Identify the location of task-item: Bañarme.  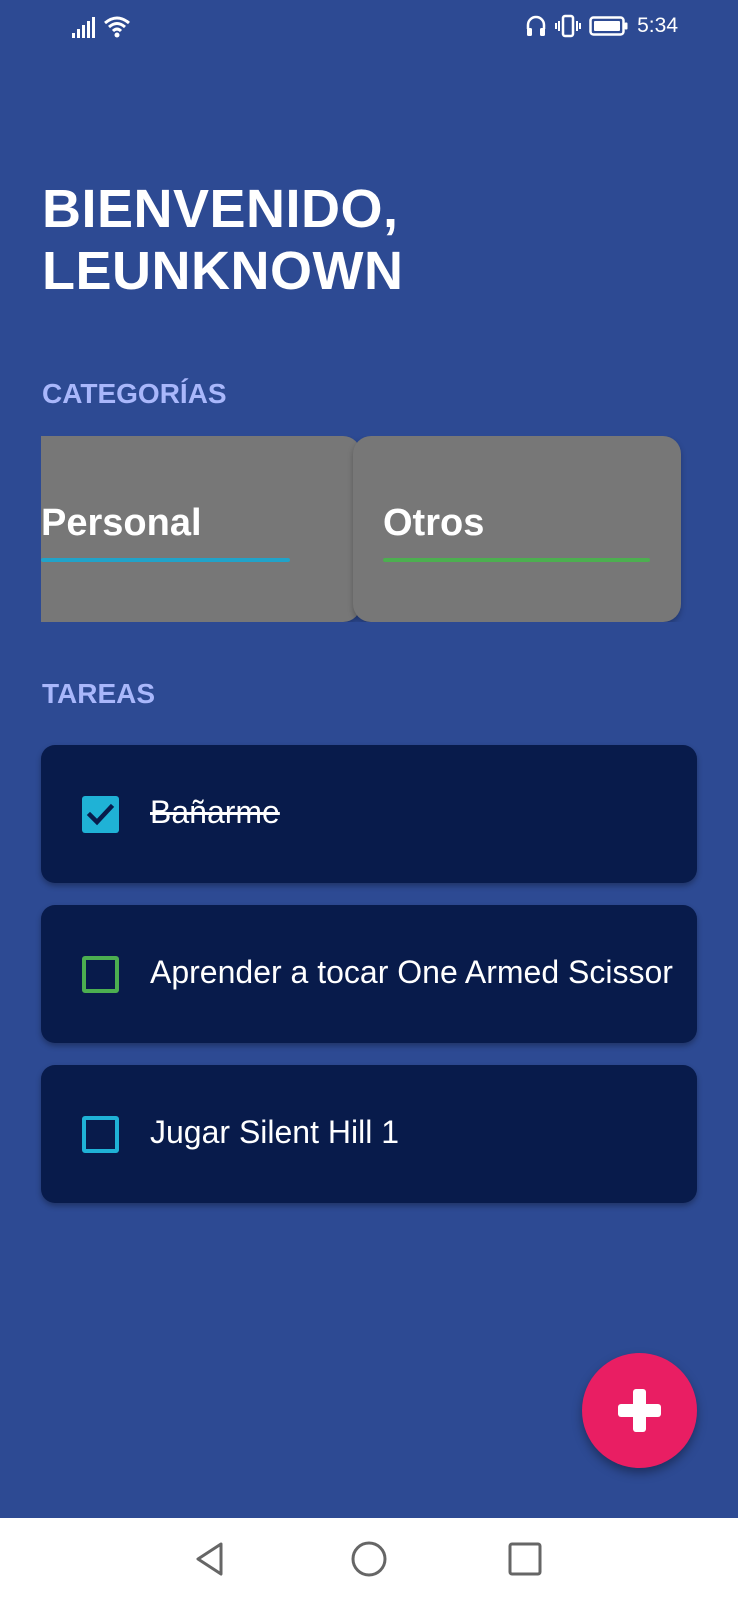
(369, 814).